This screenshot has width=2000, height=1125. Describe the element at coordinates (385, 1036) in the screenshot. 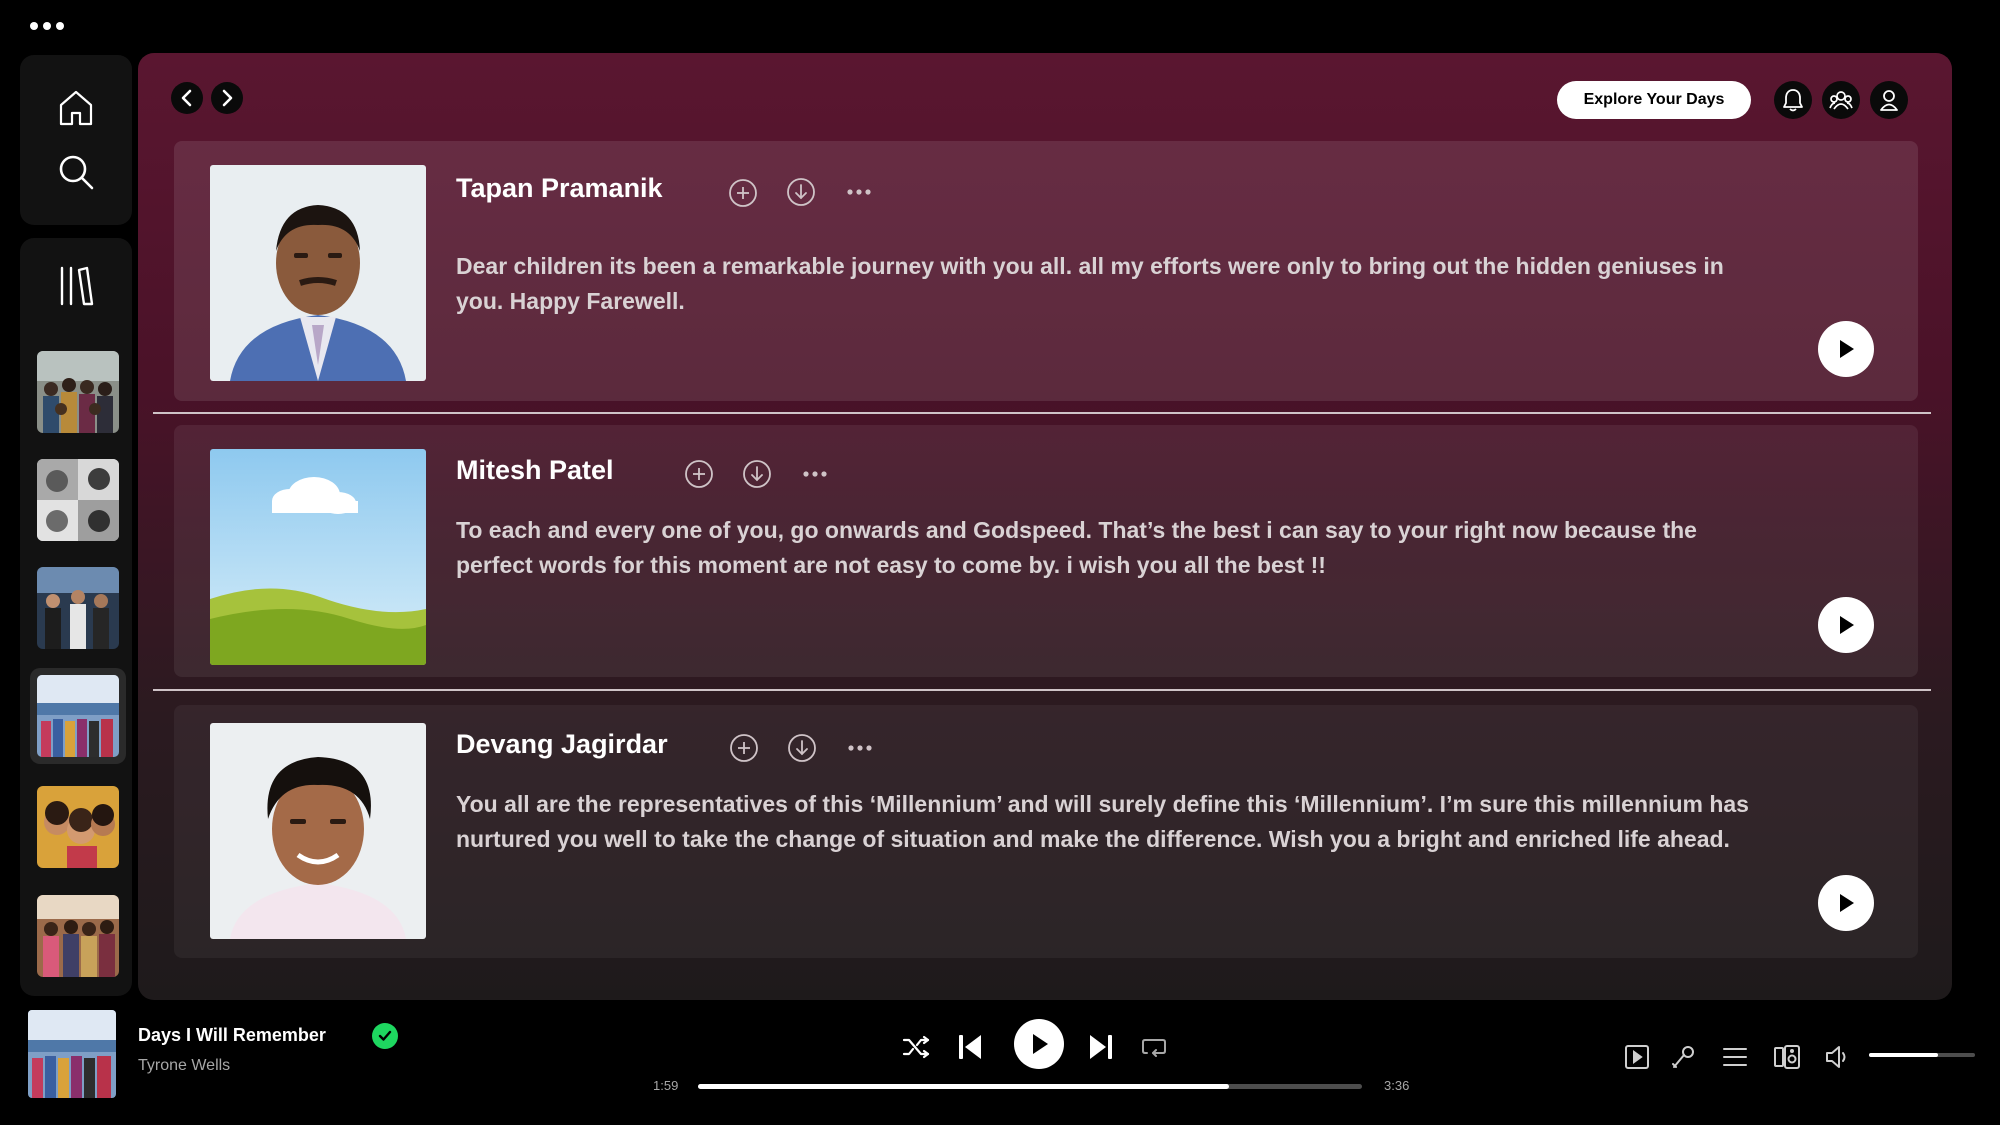

I see `saved-check-icon` at that location.